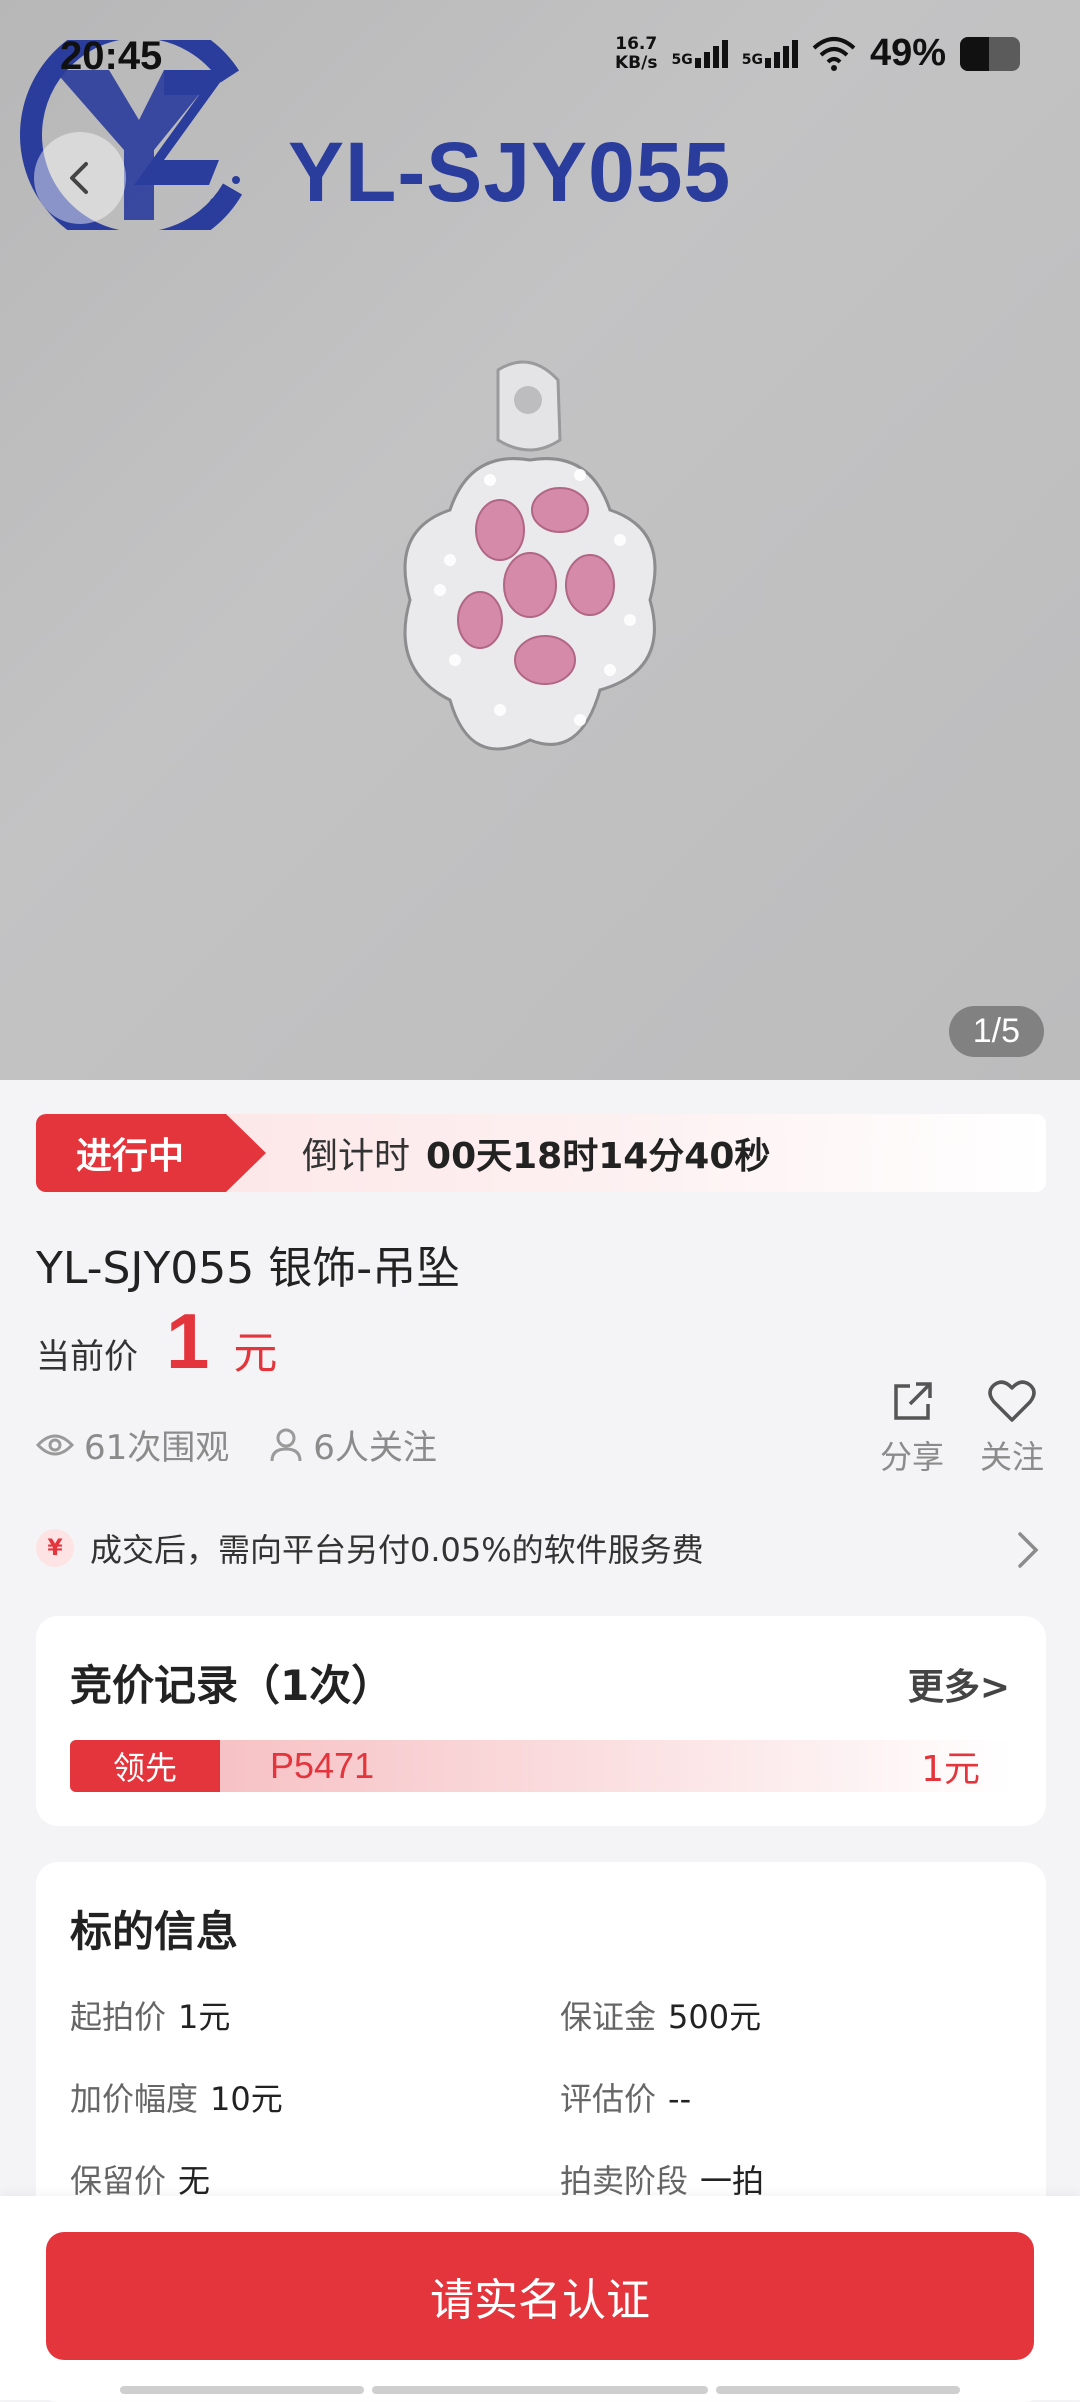  I want to click on wifi-icon, so click(834, 53).